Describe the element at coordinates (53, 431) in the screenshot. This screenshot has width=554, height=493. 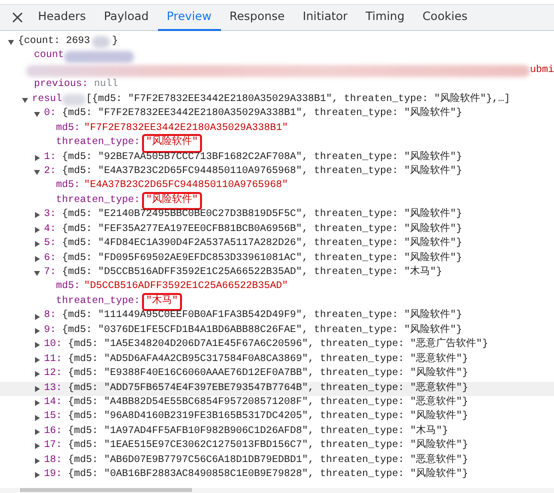
I see `array-index: 16:` at that location.